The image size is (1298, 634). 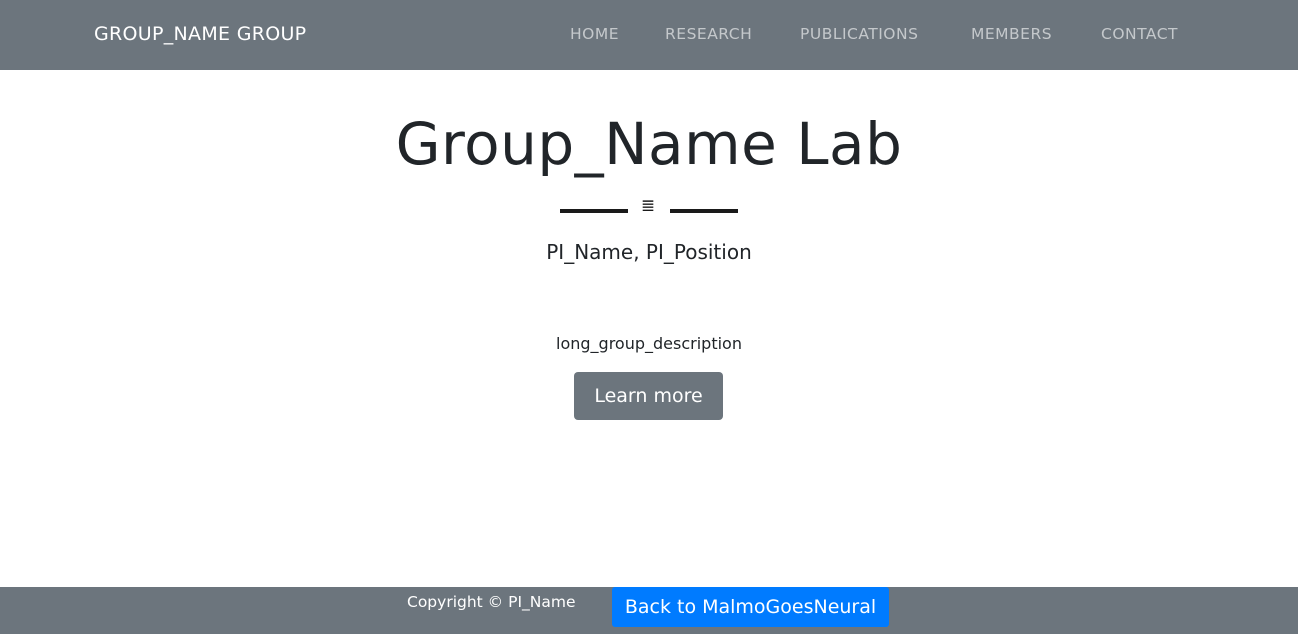 What do you see at coordinates (648, 396) in the screenshot?
I see `learn-more-button: Learn more` at bounding box center [648, 396].